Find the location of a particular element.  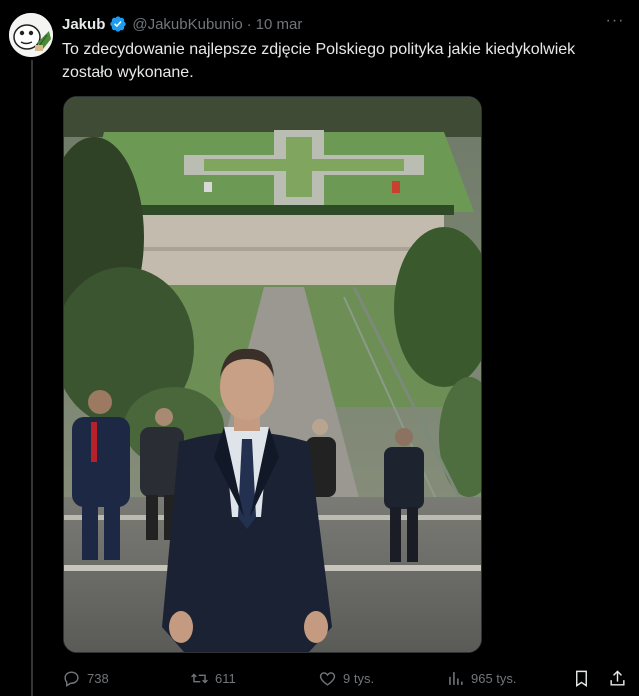

like-button: 9 tys. is located at coordinates (346, 678).